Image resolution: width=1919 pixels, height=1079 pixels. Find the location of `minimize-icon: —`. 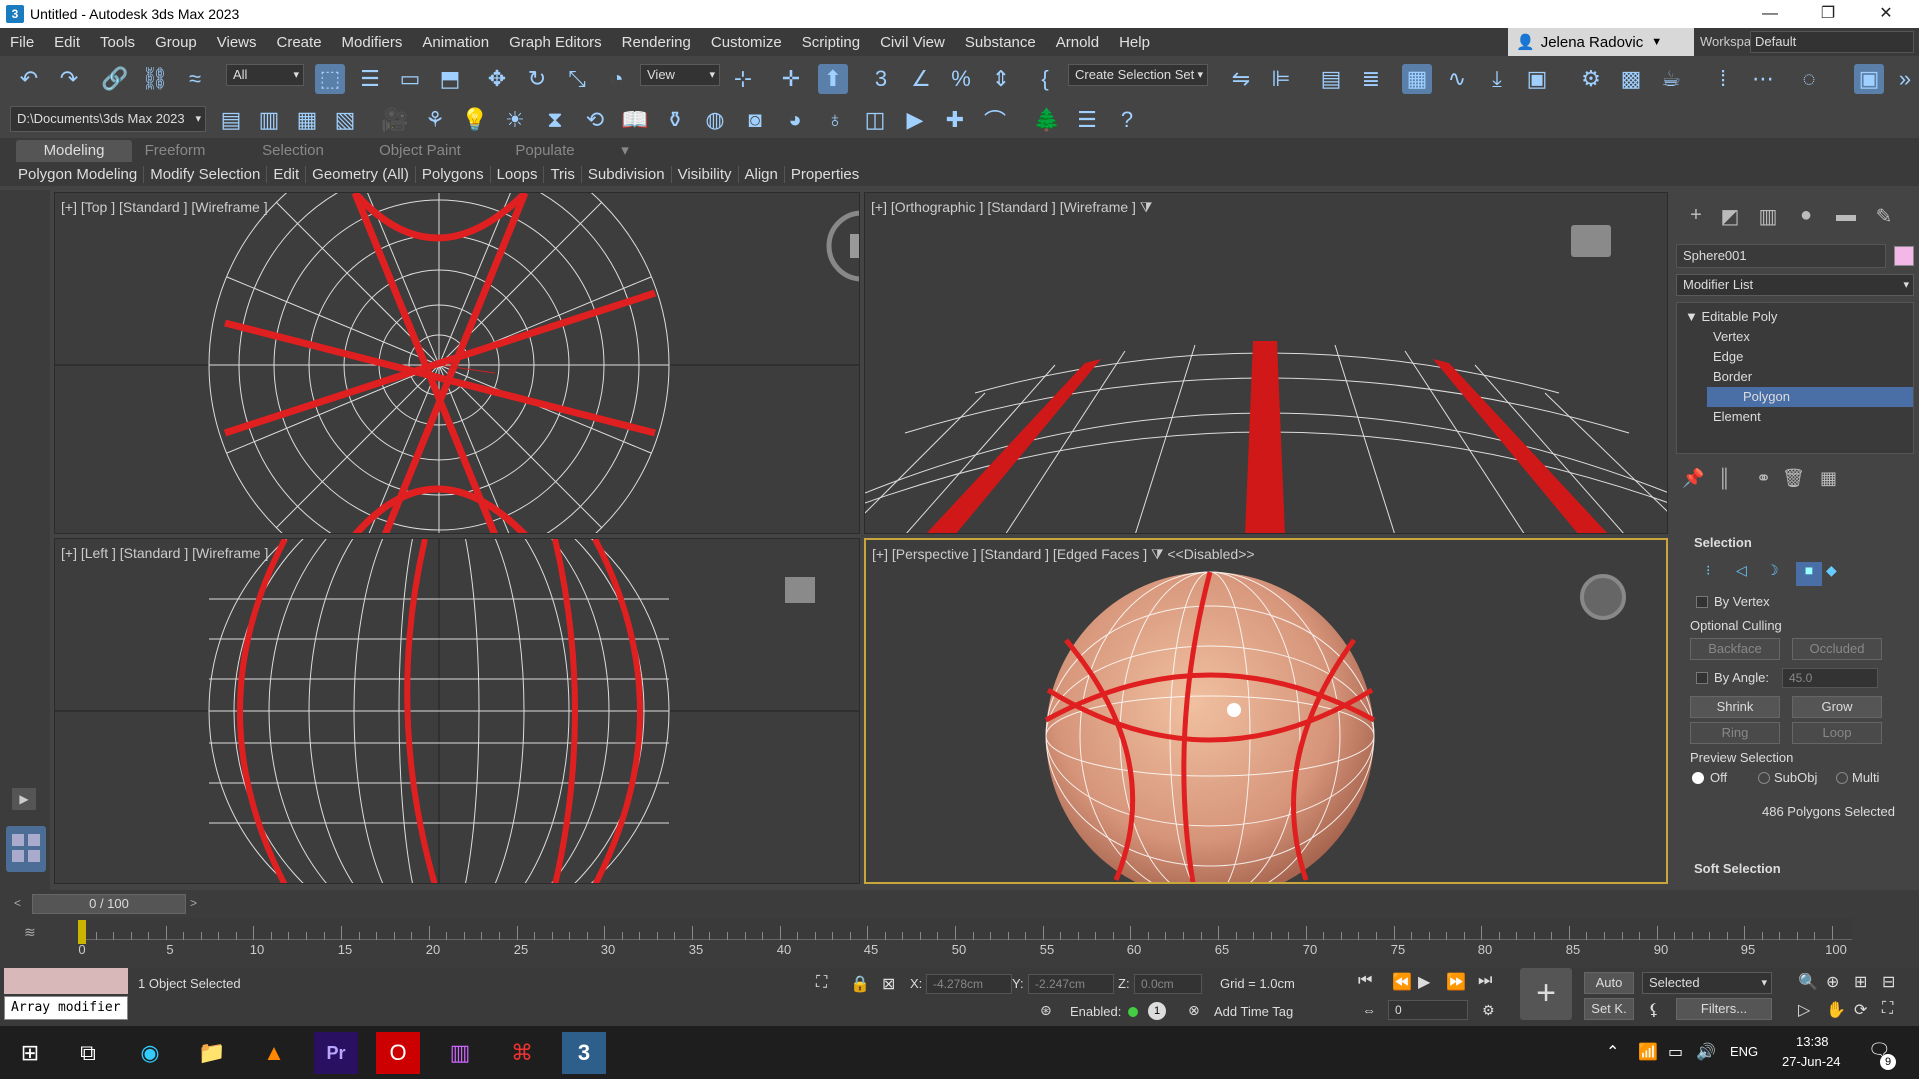

minimize-icon: — is located at coordinates (1770, 14).